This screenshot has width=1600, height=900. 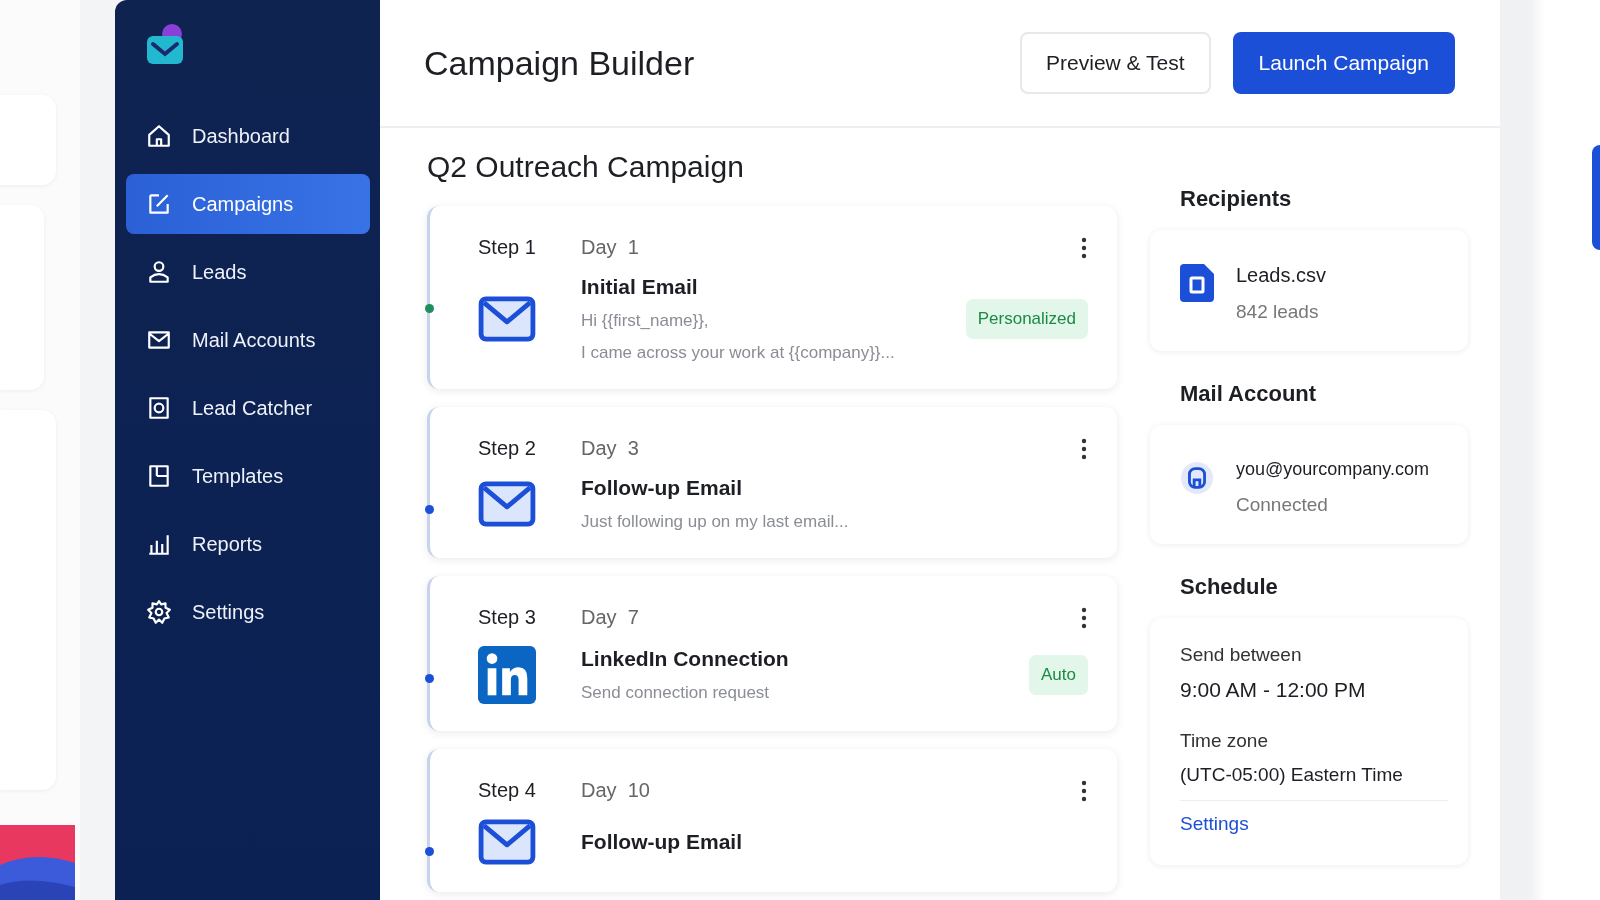 I want to click on step-label: Step 3, so click(x=507, y=617).